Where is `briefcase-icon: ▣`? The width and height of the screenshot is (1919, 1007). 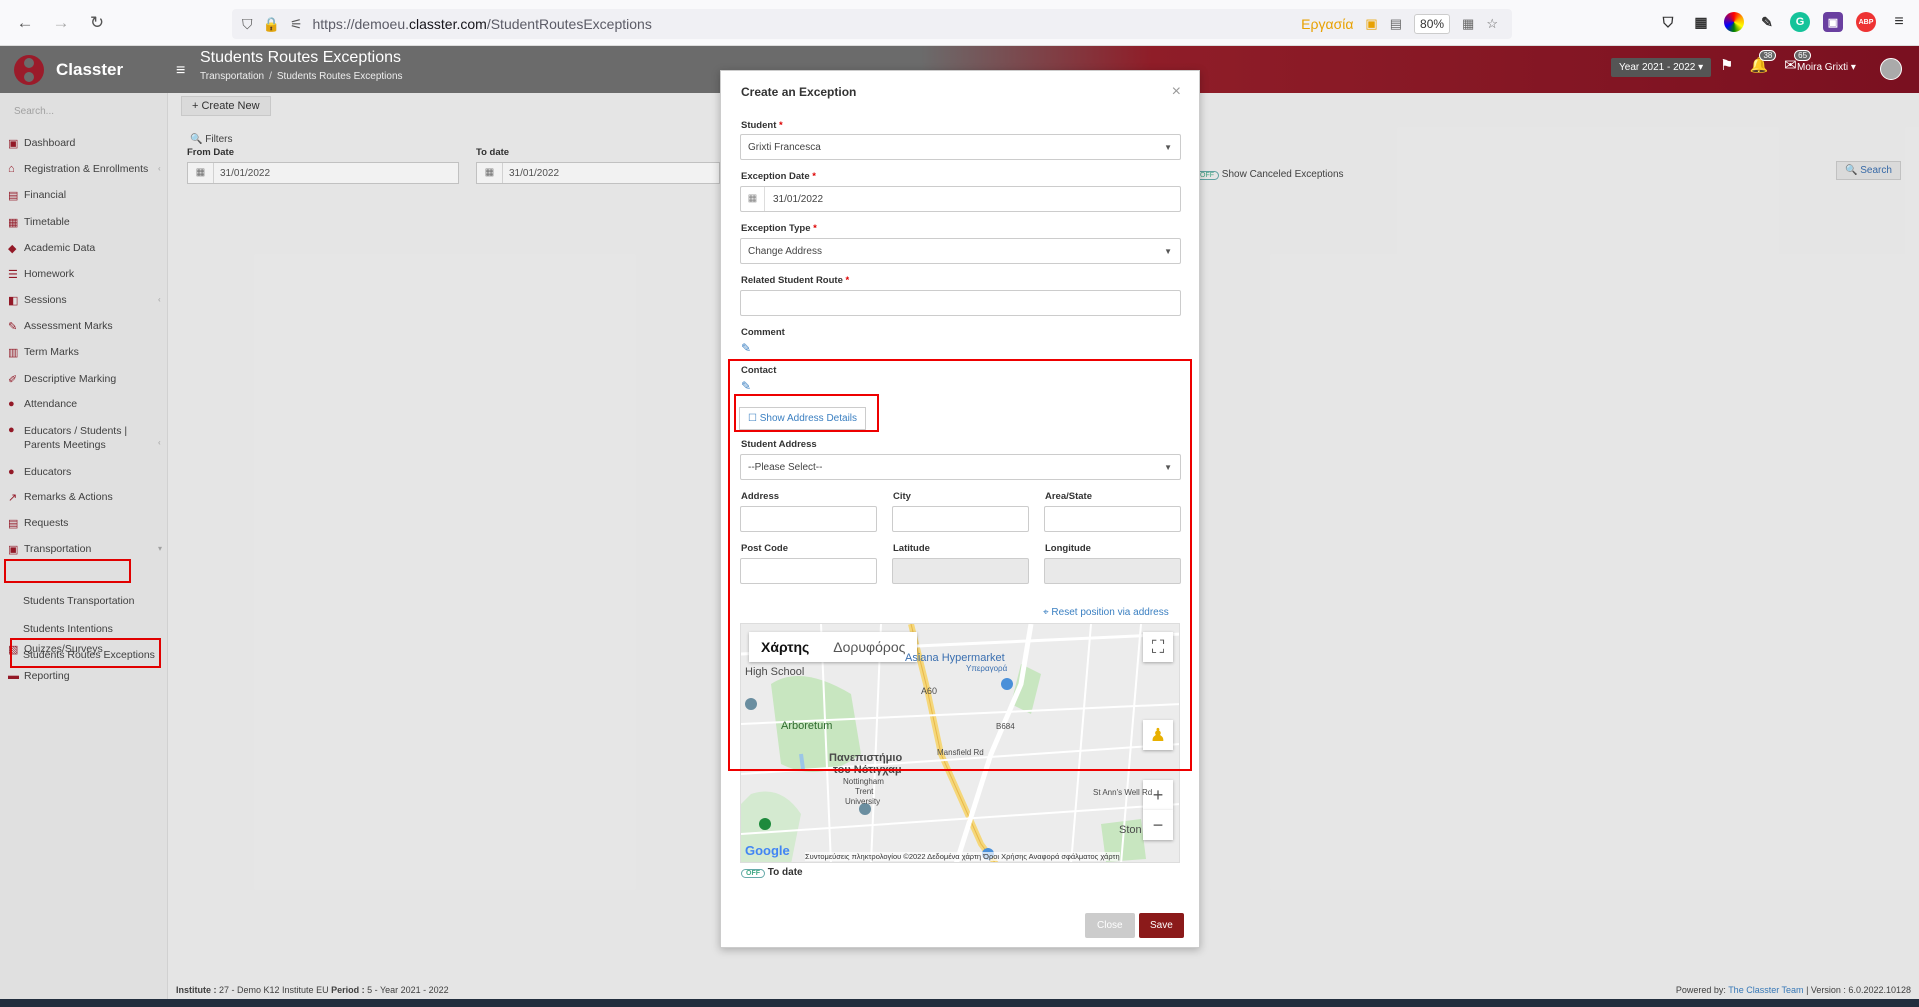 briefcase-icon: ▣ is located at coordinates (1371, 23).